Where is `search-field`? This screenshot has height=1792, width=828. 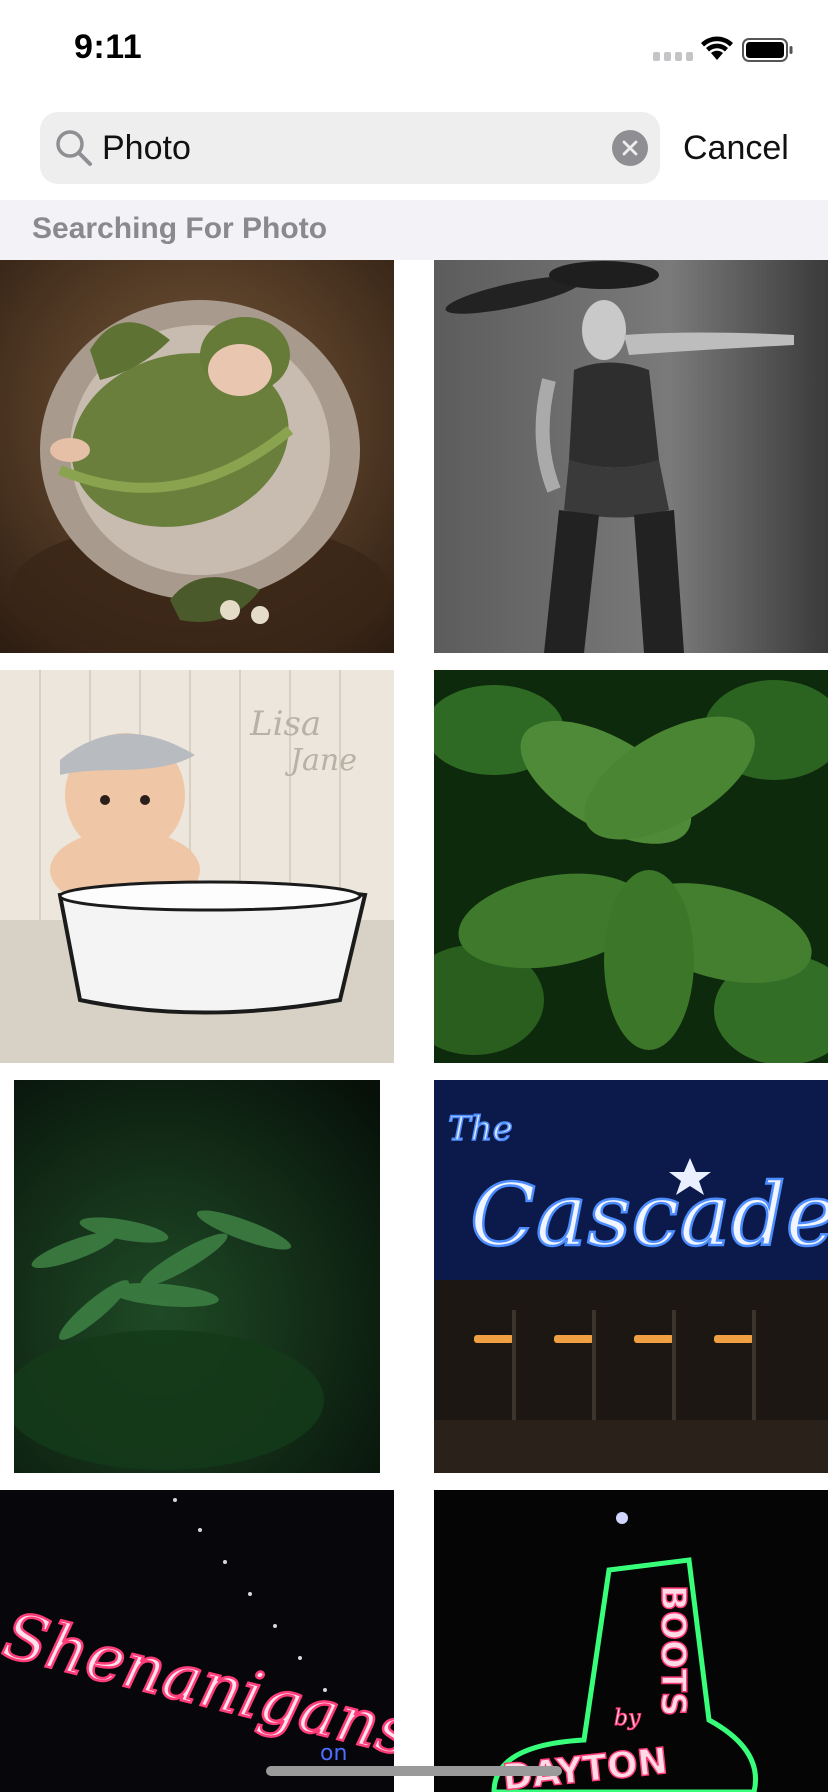 search-field is located at coordinates (350, 148).